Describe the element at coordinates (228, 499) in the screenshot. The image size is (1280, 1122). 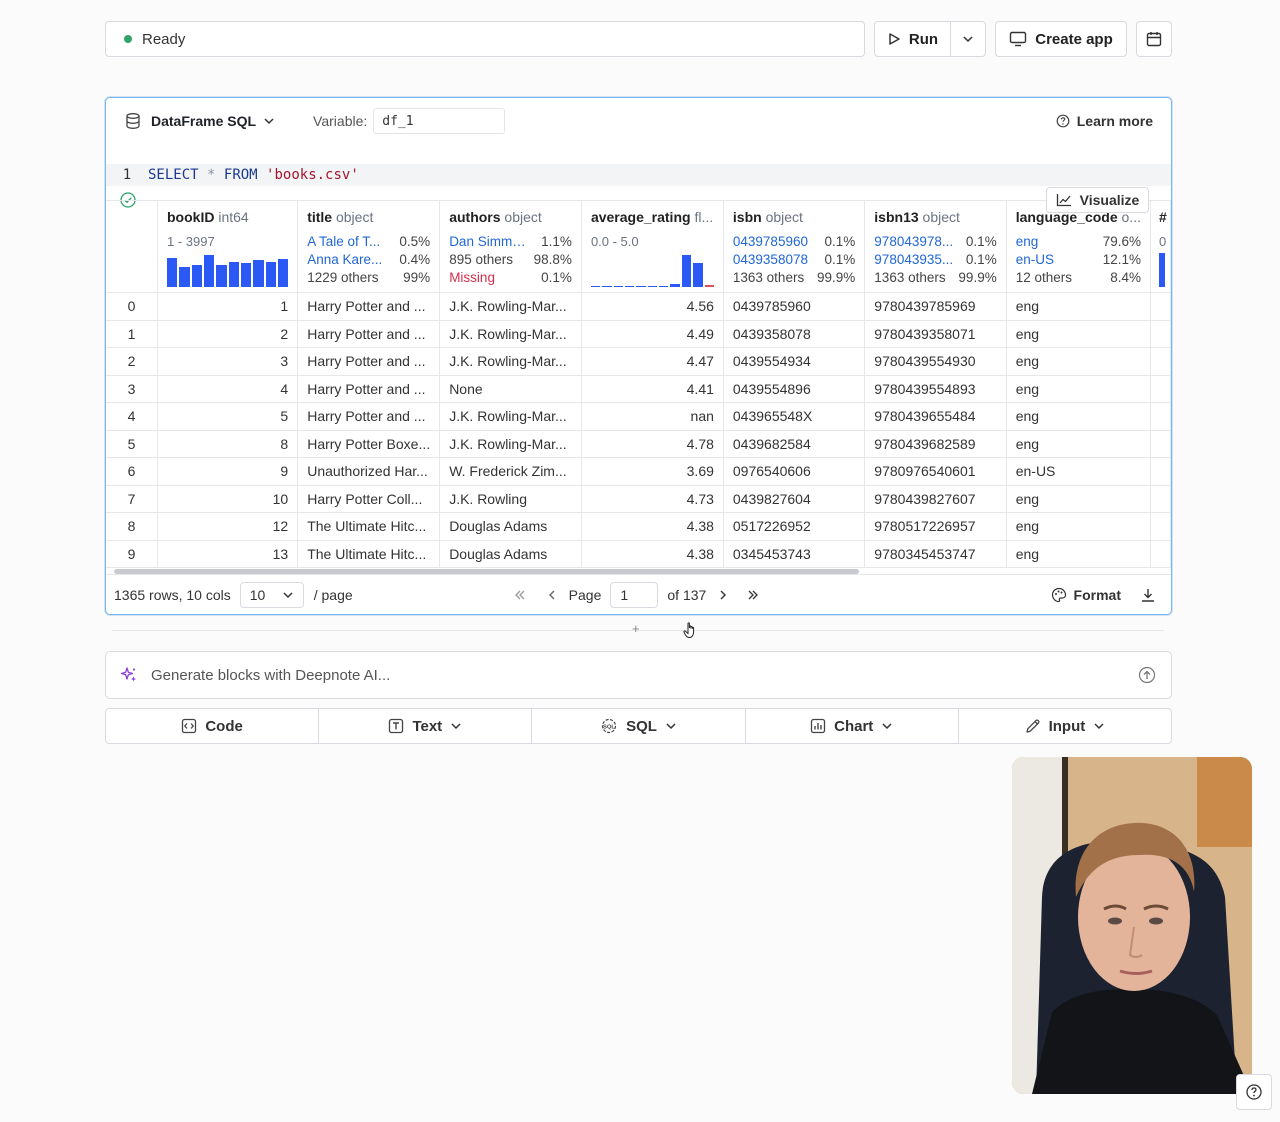
I see `bookid-cell: 10` at that location.